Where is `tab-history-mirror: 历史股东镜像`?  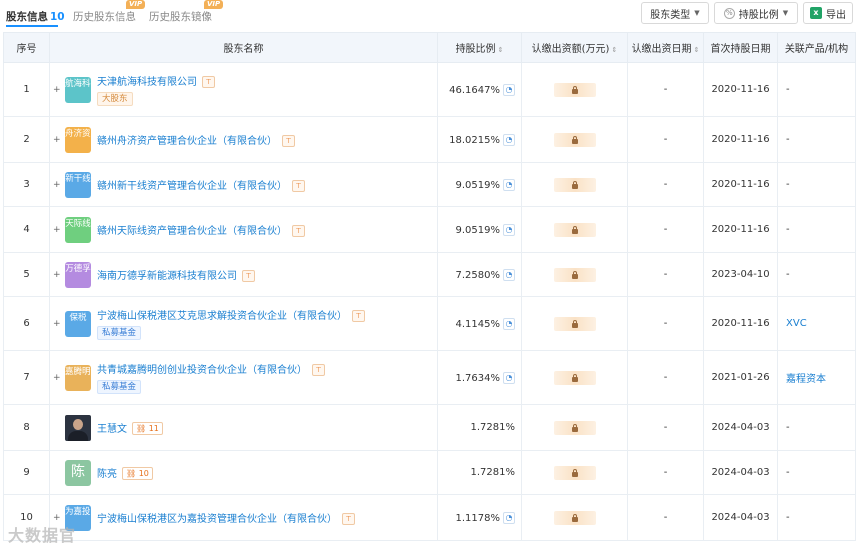
tab-history-mirror: 历史股东镜像 is located at coordinates (180, 16).